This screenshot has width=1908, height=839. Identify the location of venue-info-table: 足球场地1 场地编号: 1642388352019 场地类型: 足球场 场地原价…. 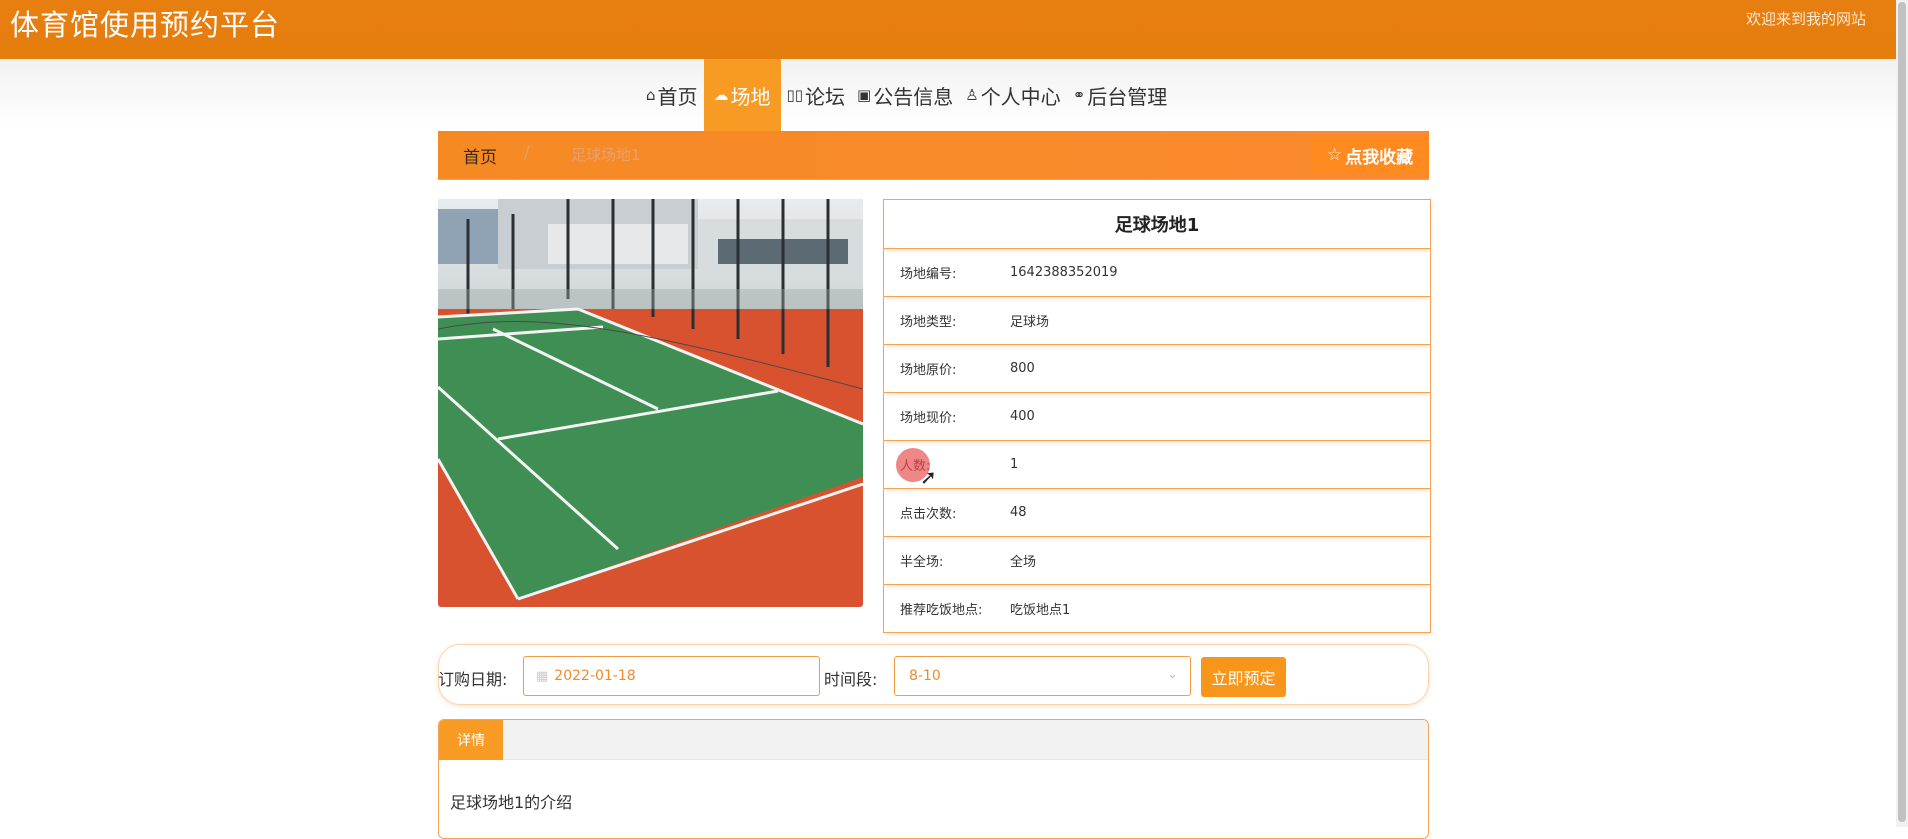
(1157, 416).